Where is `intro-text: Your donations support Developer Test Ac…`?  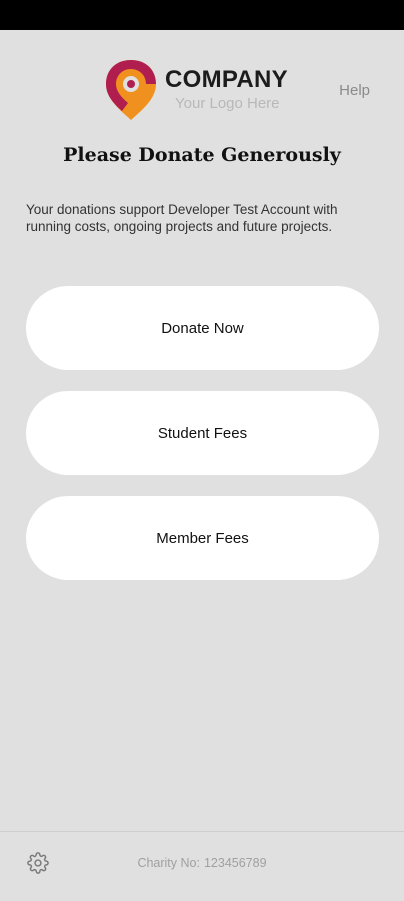
intro-text: Your donations support Developer Test Ac… is located at coordinates (182, 218).